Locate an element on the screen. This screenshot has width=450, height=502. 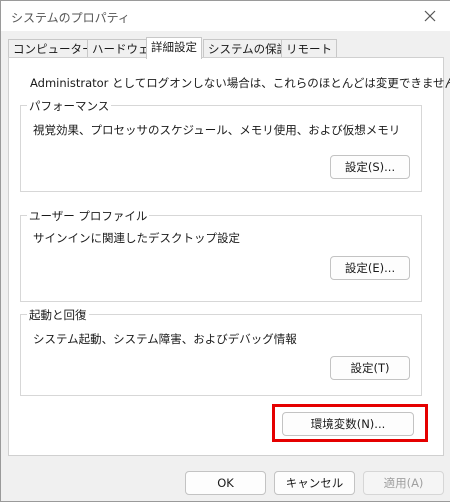
tab-system-protection: システムの保護 is located at coordinates (248, 48).